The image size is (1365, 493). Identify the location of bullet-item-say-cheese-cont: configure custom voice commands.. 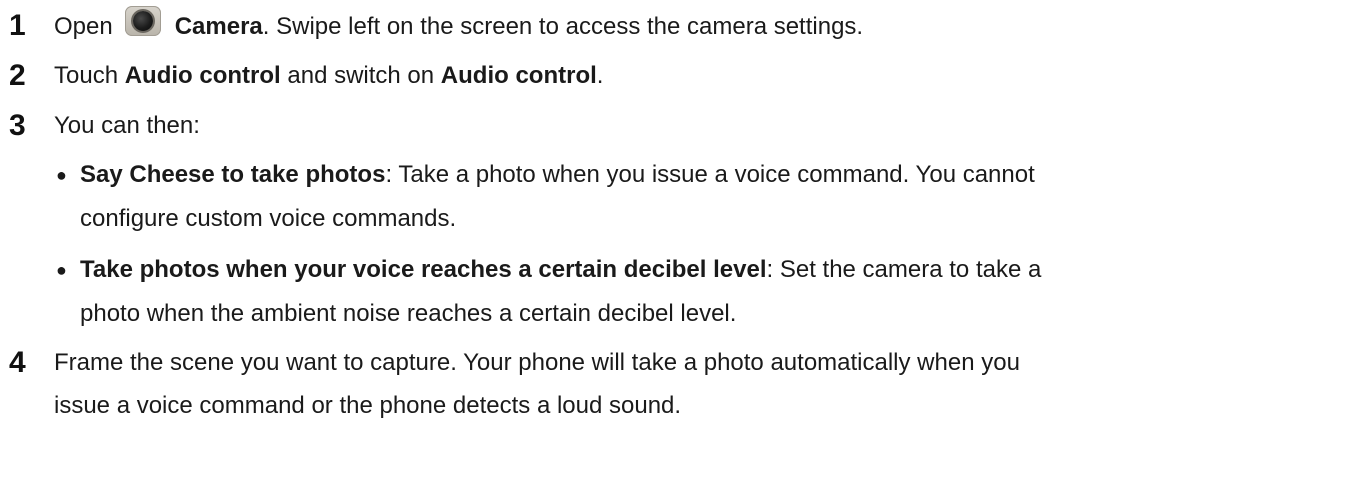
(268, 219).